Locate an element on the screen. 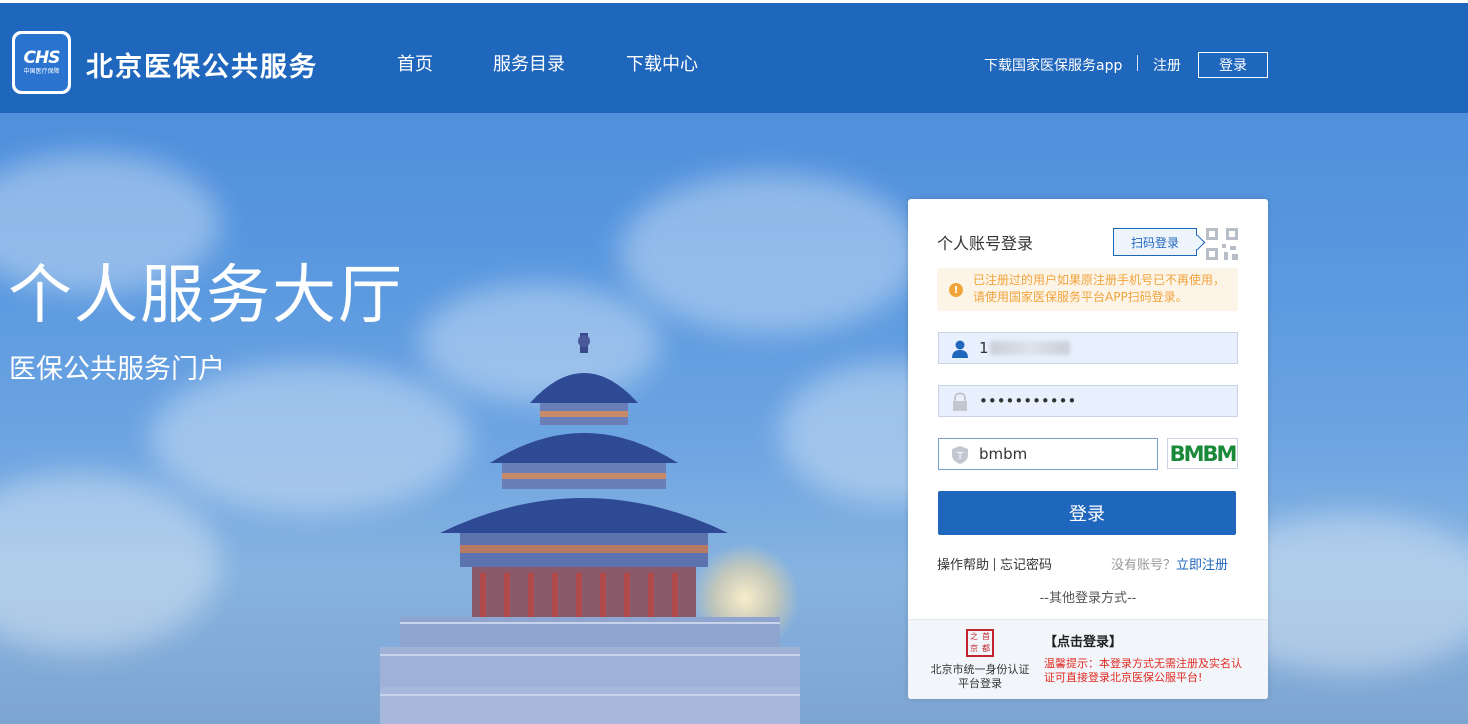 The width and height of the screenshot is (1468, 724). username-field is located at coordinates (1088, 348).